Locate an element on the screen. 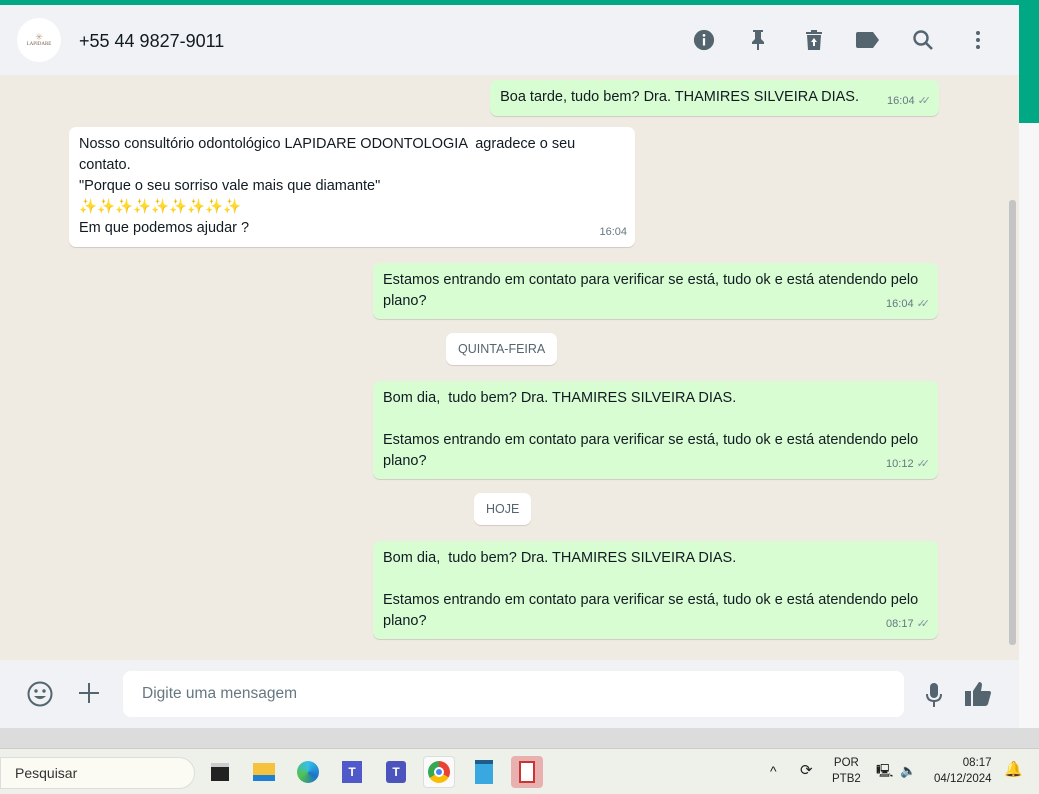 Image resolution: width=1039 pixels, height=794 pixels. volume-icon: 🔈 is located at coordinates (908, 771).